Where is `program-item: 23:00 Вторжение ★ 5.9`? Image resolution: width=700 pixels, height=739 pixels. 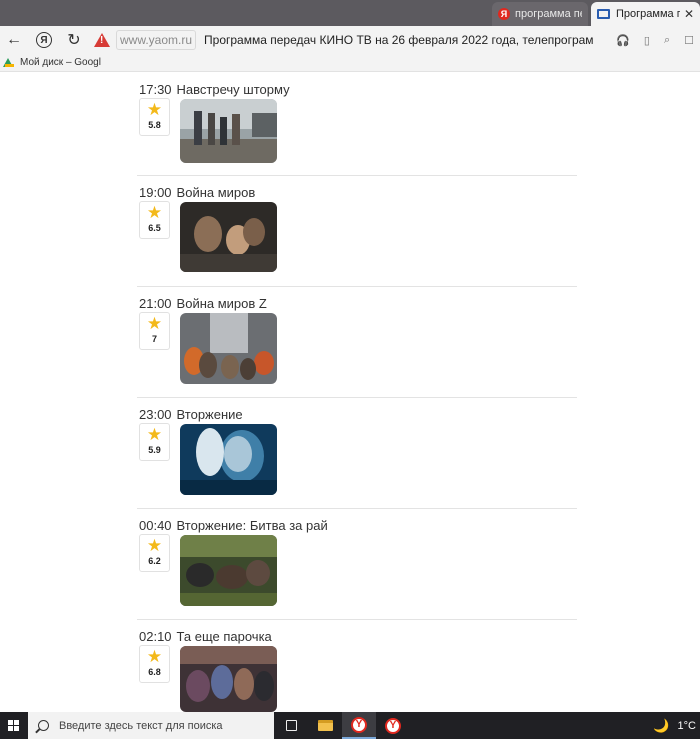 program-item: 23:00 Вторжение ★ 5.9 is located at coordinates (357, 453).